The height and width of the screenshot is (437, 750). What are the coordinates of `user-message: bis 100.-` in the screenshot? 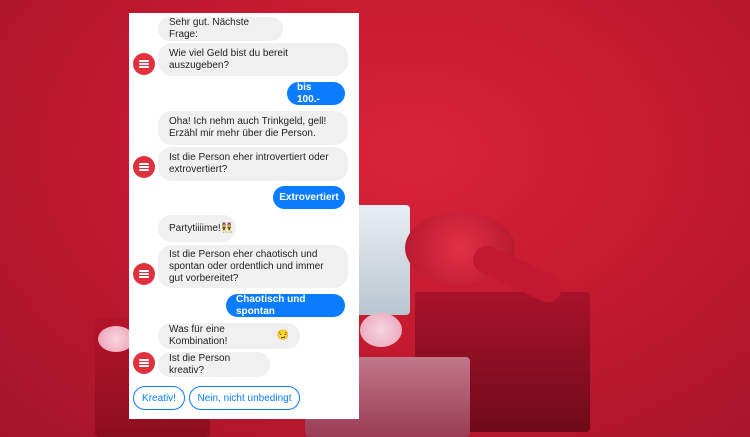 It's located at (316, 93).